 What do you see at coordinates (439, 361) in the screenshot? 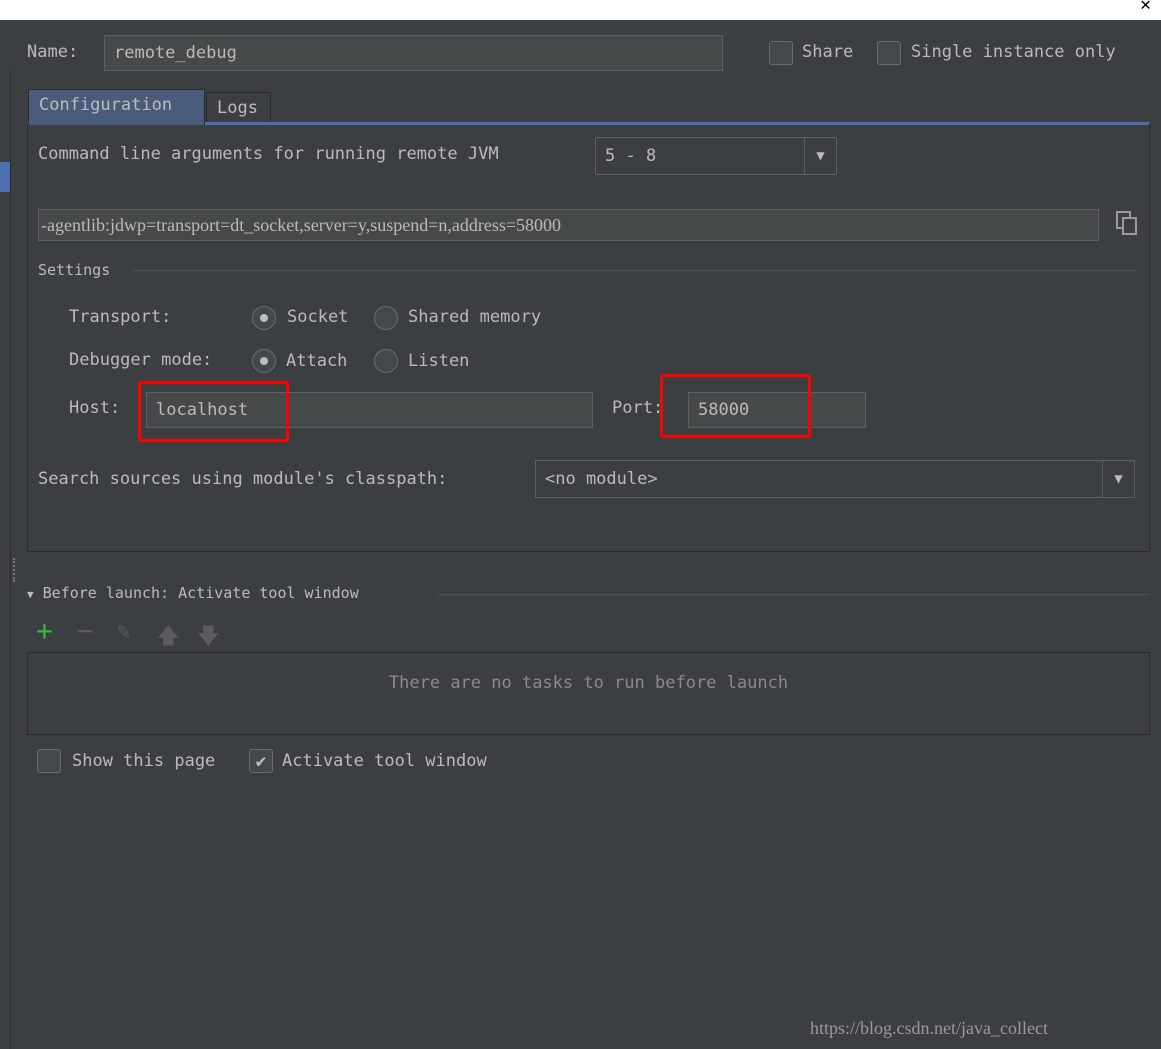
I see `listen-label: Listen` at bounding box center [439, 361].